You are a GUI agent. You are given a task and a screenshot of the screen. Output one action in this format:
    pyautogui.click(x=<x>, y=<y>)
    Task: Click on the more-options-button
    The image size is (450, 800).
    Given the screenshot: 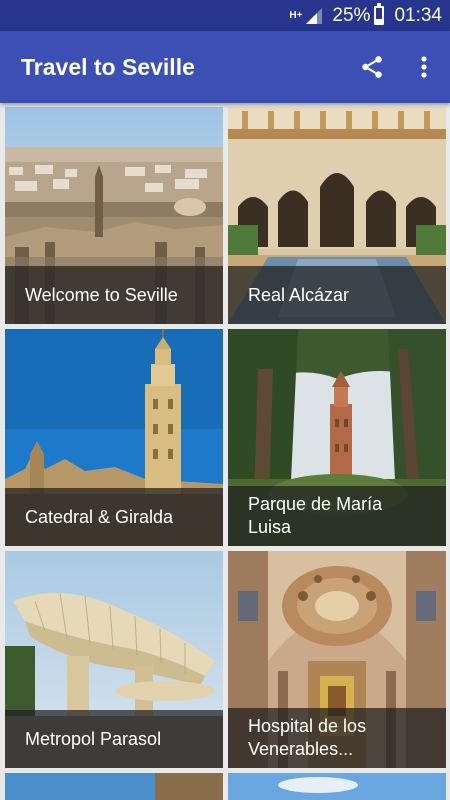 What is the action you would take?
    pyautogui.click(x=424, y=67)
    